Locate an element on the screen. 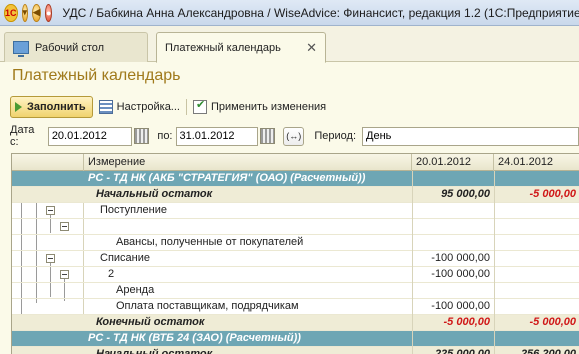  table-row: 2 -100 000,00 is located at coordinates (295, 275).